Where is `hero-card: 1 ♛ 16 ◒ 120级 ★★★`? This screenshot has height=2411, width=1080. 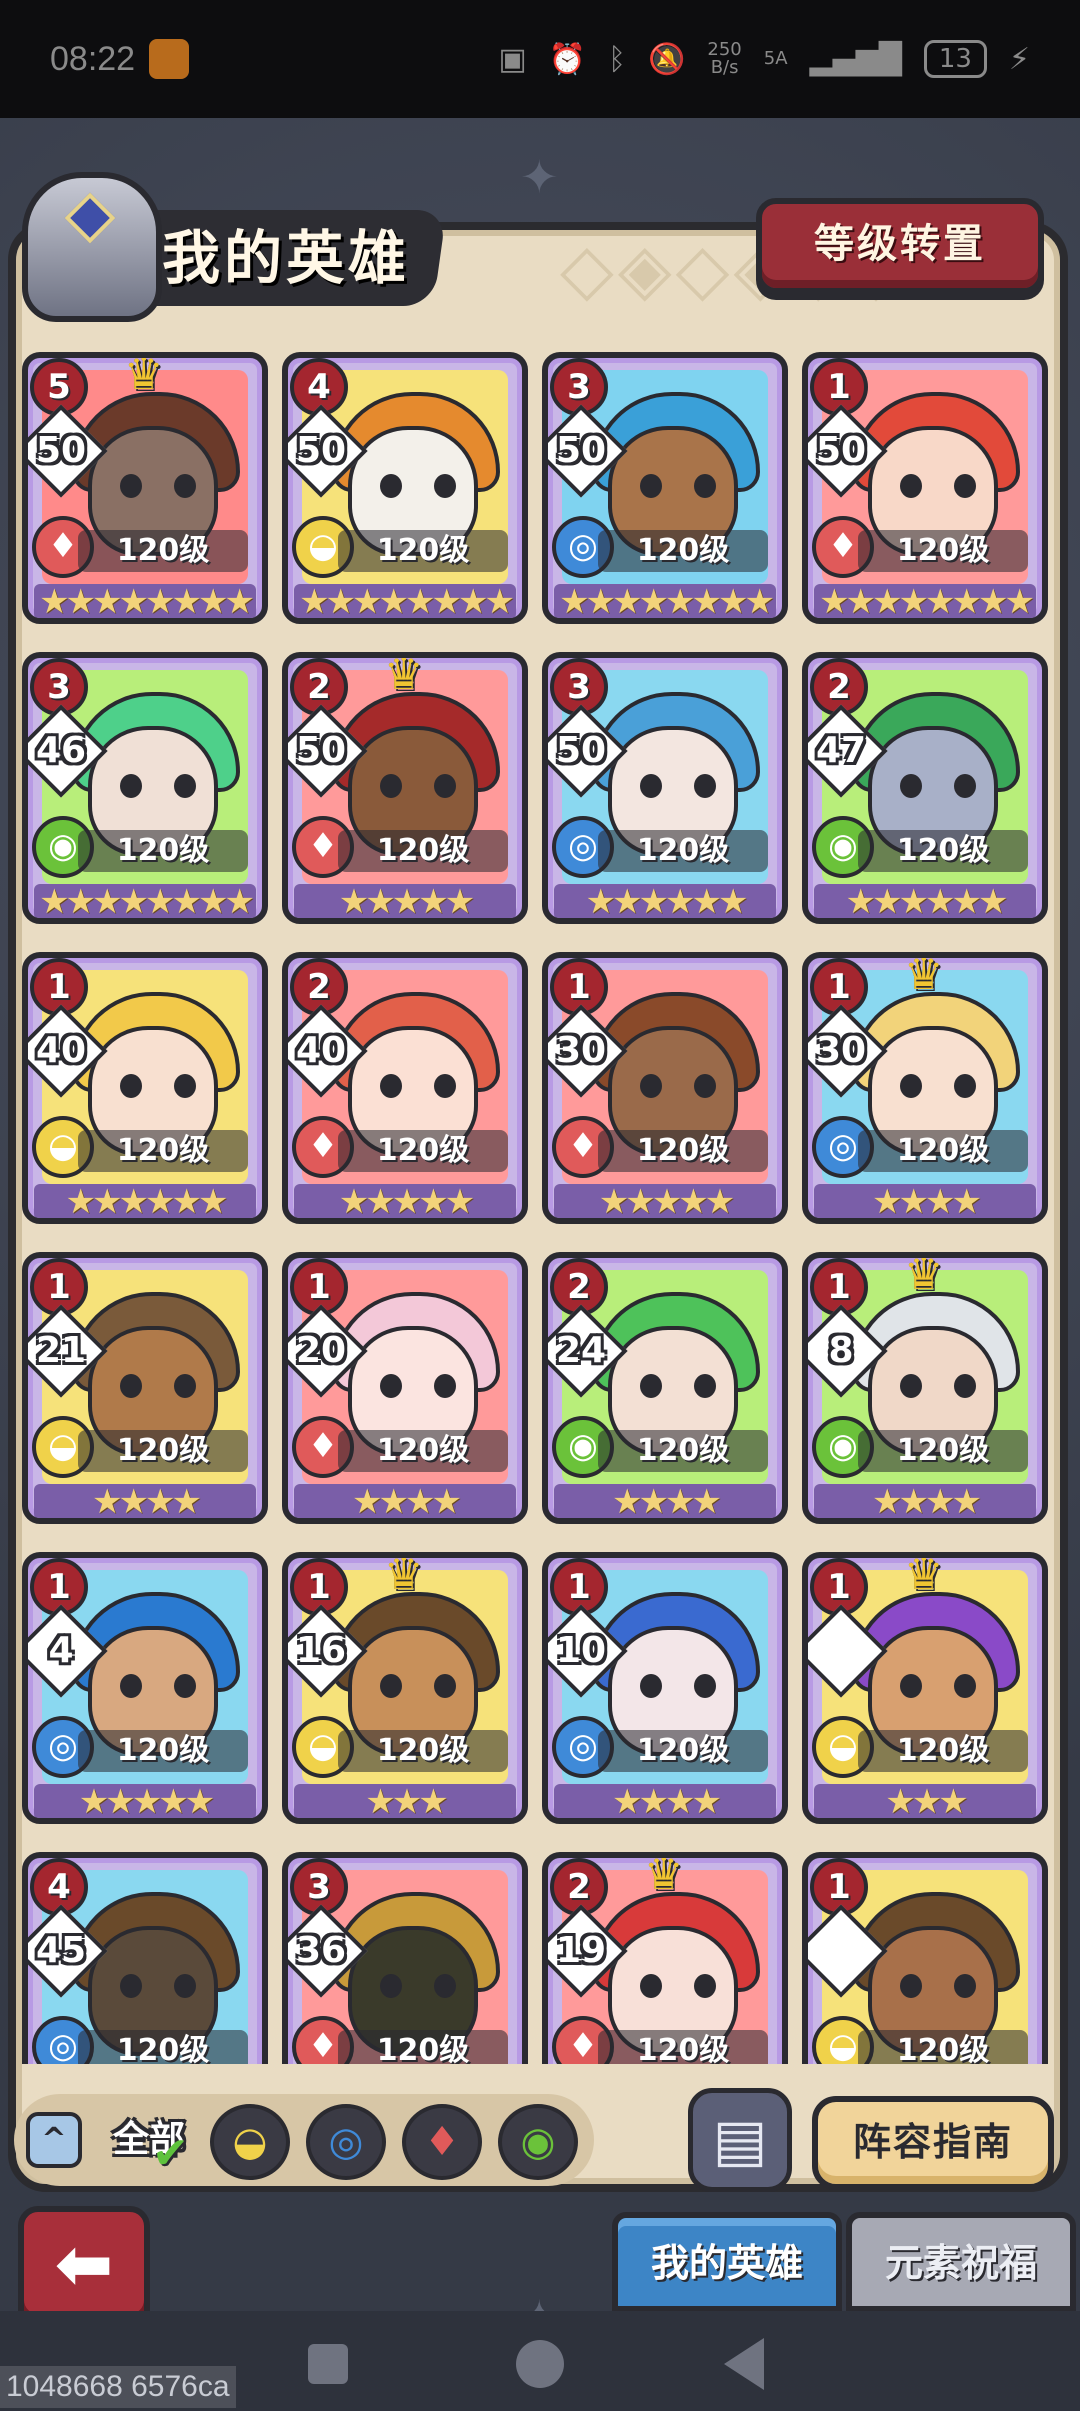 hero-card: 1 ♛ 16 ◒ 120级 ★★★ is located at coordinates (405, 1688).